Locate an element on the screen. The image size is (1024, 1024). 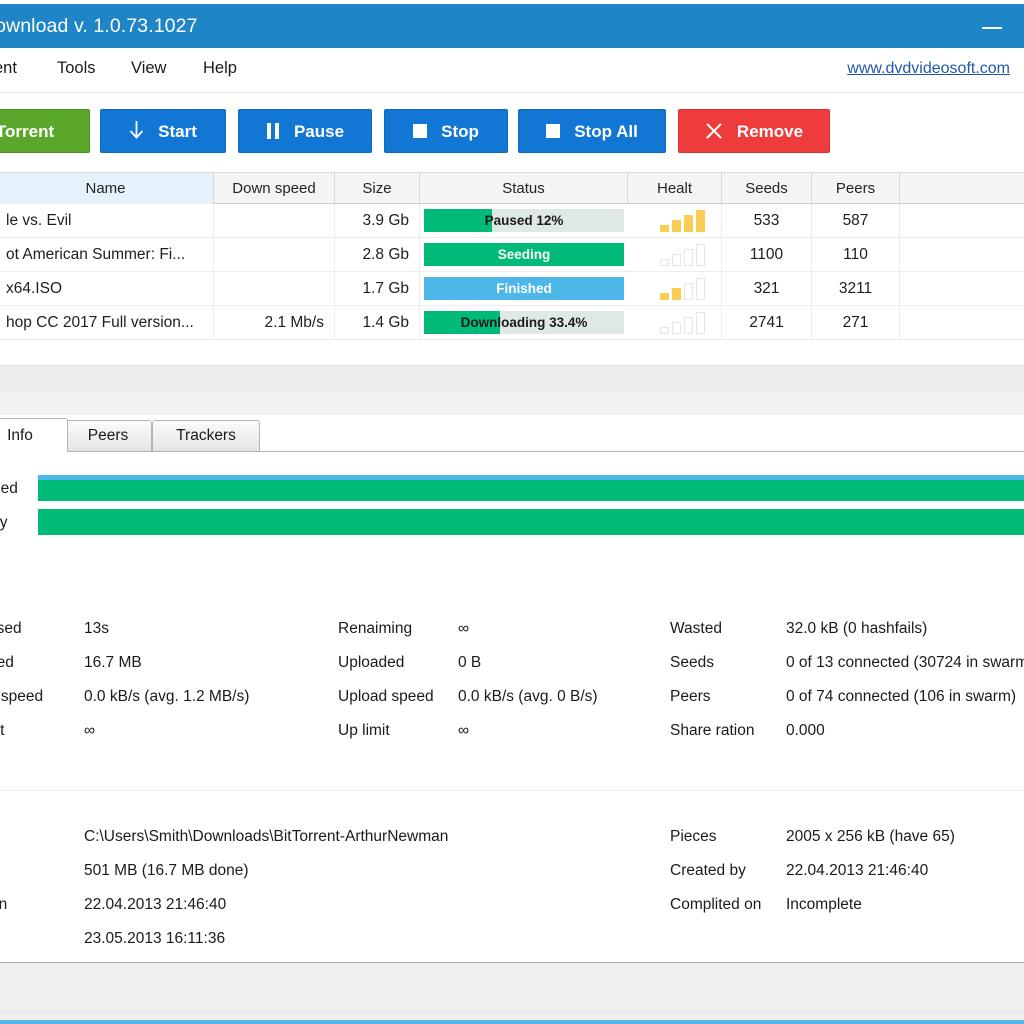
cell-size: 3.9 Gb is located at coordinates (377, 220).